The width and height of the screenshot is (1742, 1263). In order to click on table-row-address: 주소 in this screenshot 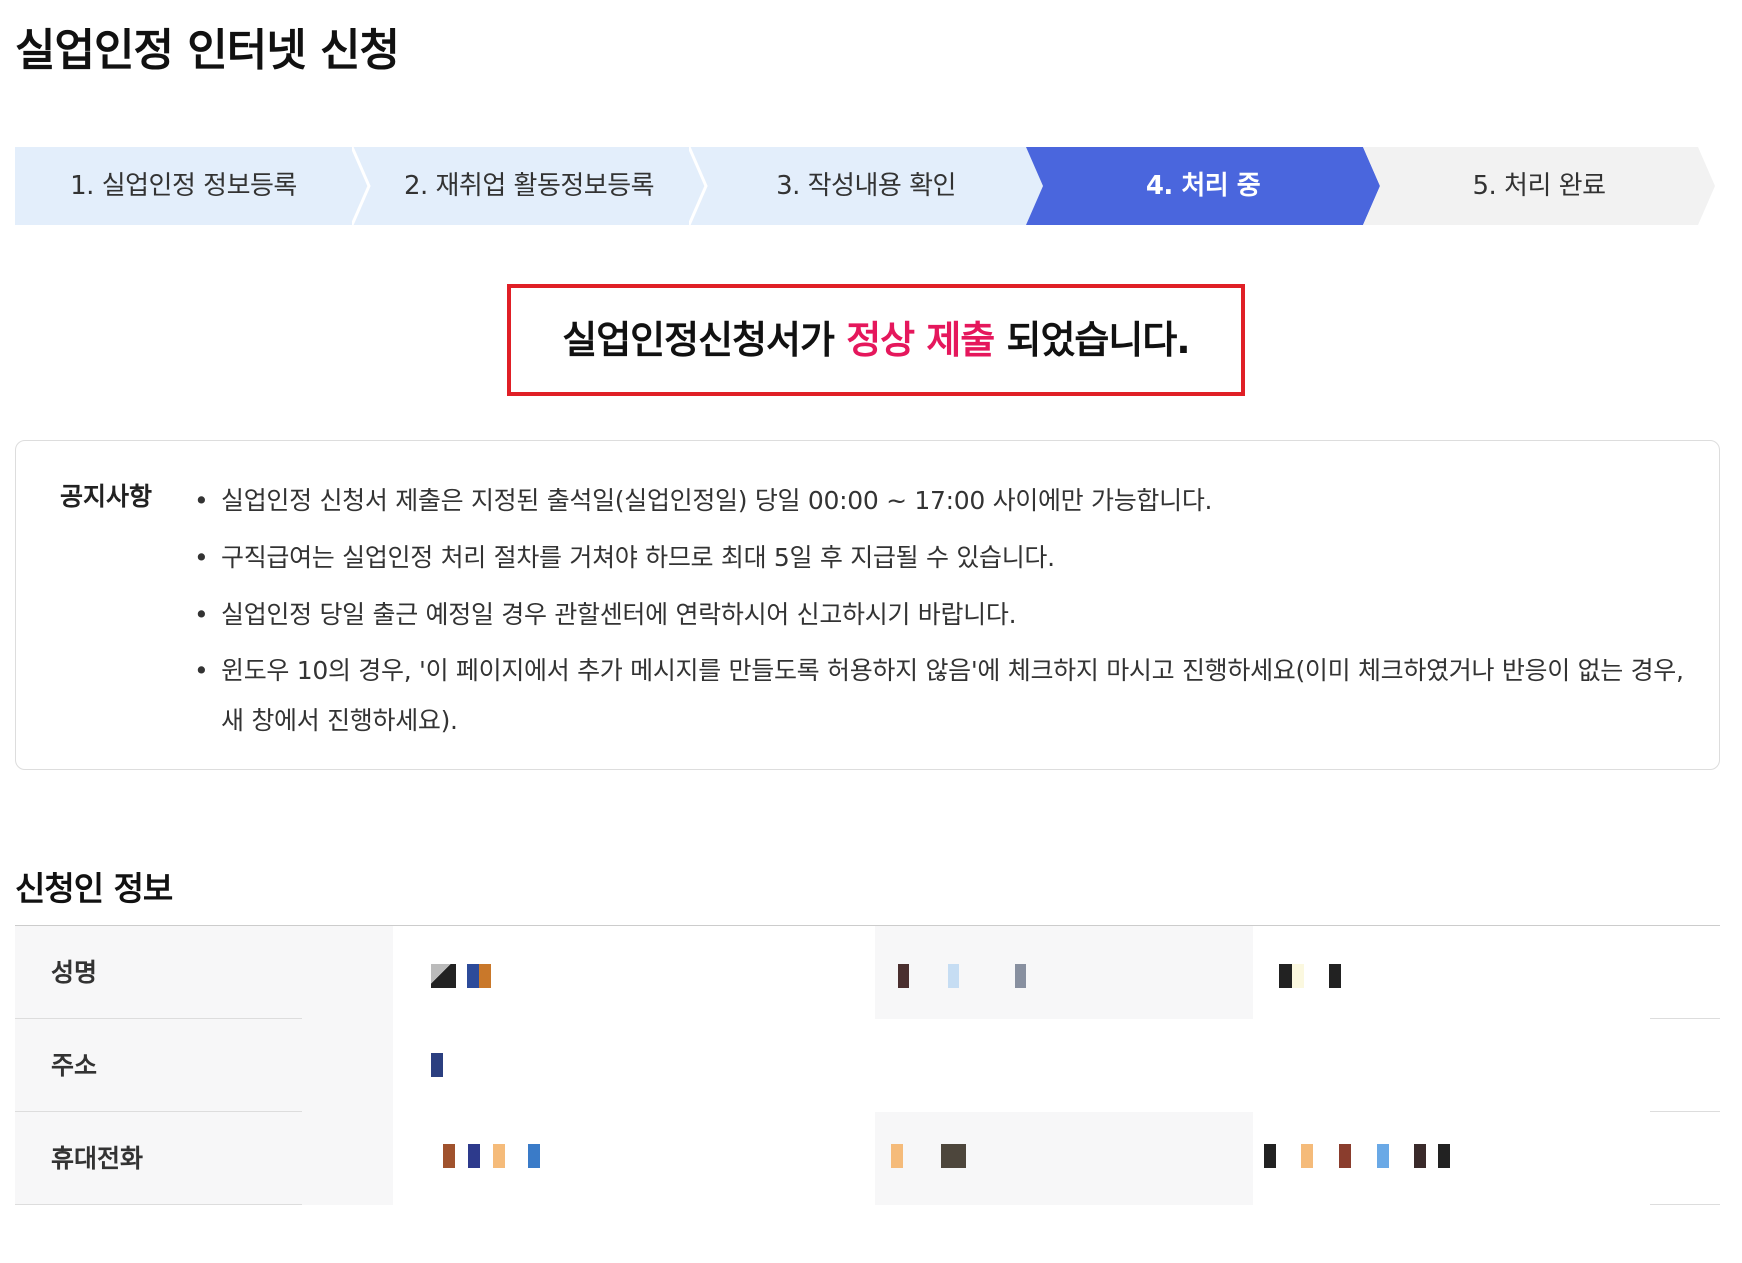, I will do `click(867, 1065)`.